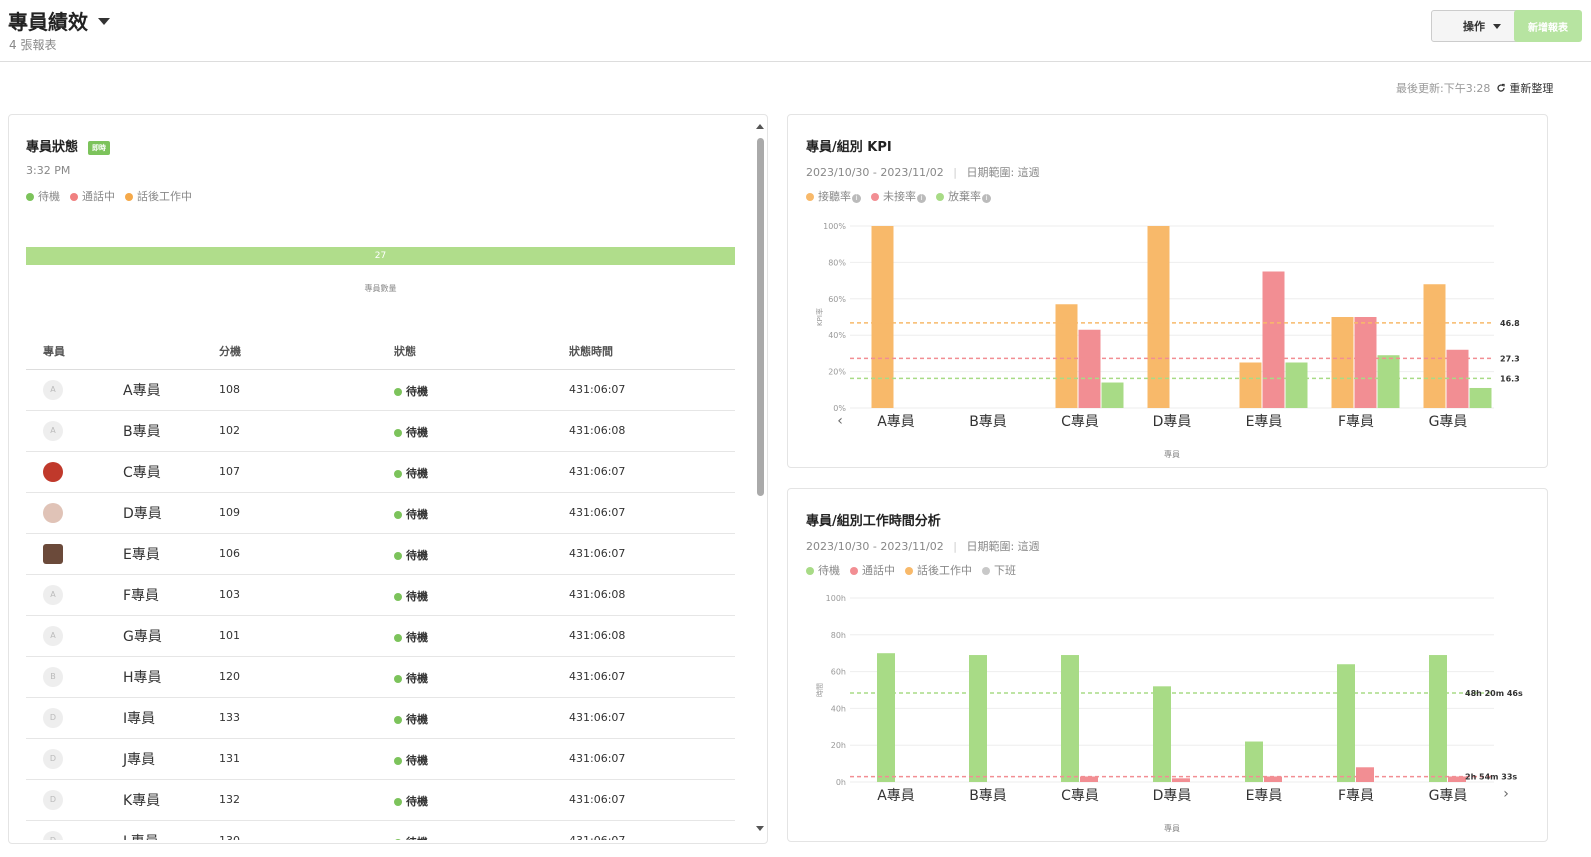 This screenshot has height=857, width=1591. What do you see at coordinates (53, 636) in the screenshot?
I see `avatar: A` at bounding box center [53, 636].